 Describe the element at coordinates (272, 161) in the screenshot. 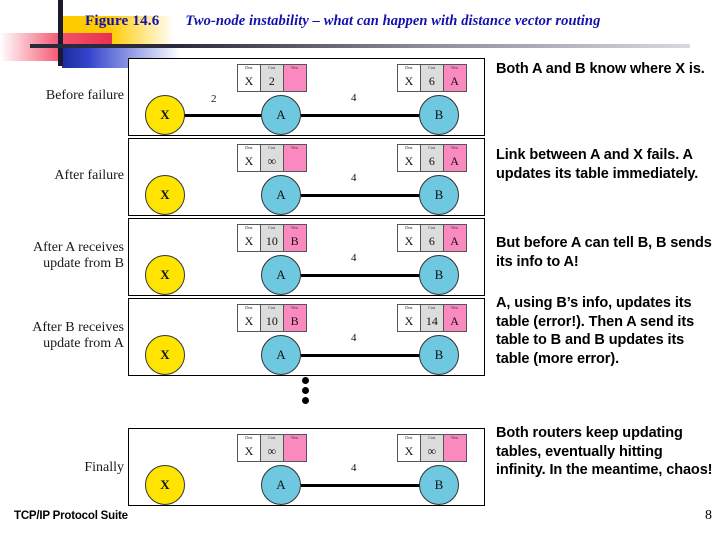

I see `routing-cell-value: ∞` at that location.